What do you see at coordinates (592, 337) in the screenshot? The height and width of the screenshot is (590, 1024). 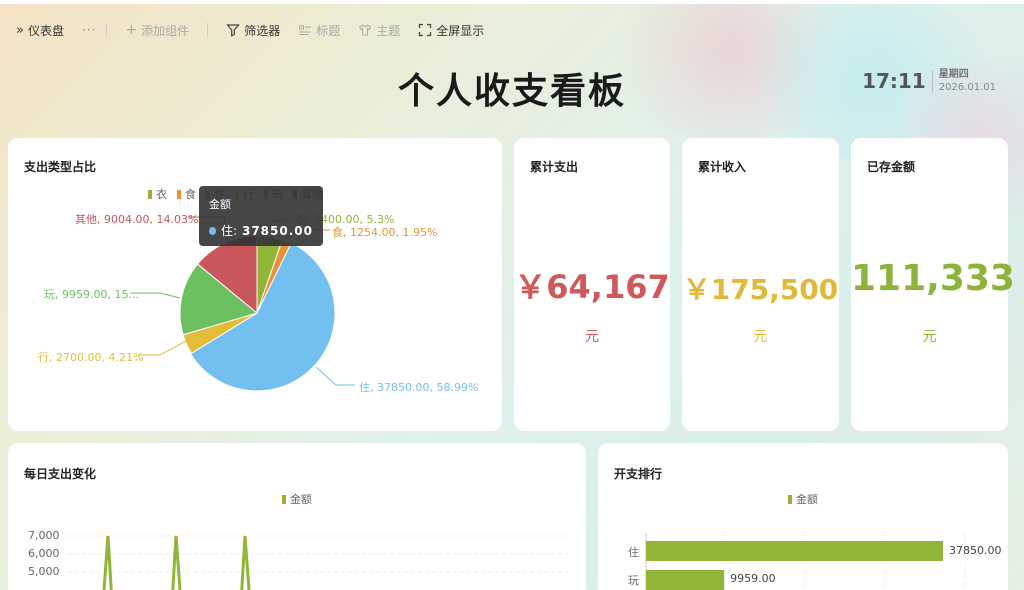 I see `kpi-unit-expense: 元` at bounding box center [592, 337].